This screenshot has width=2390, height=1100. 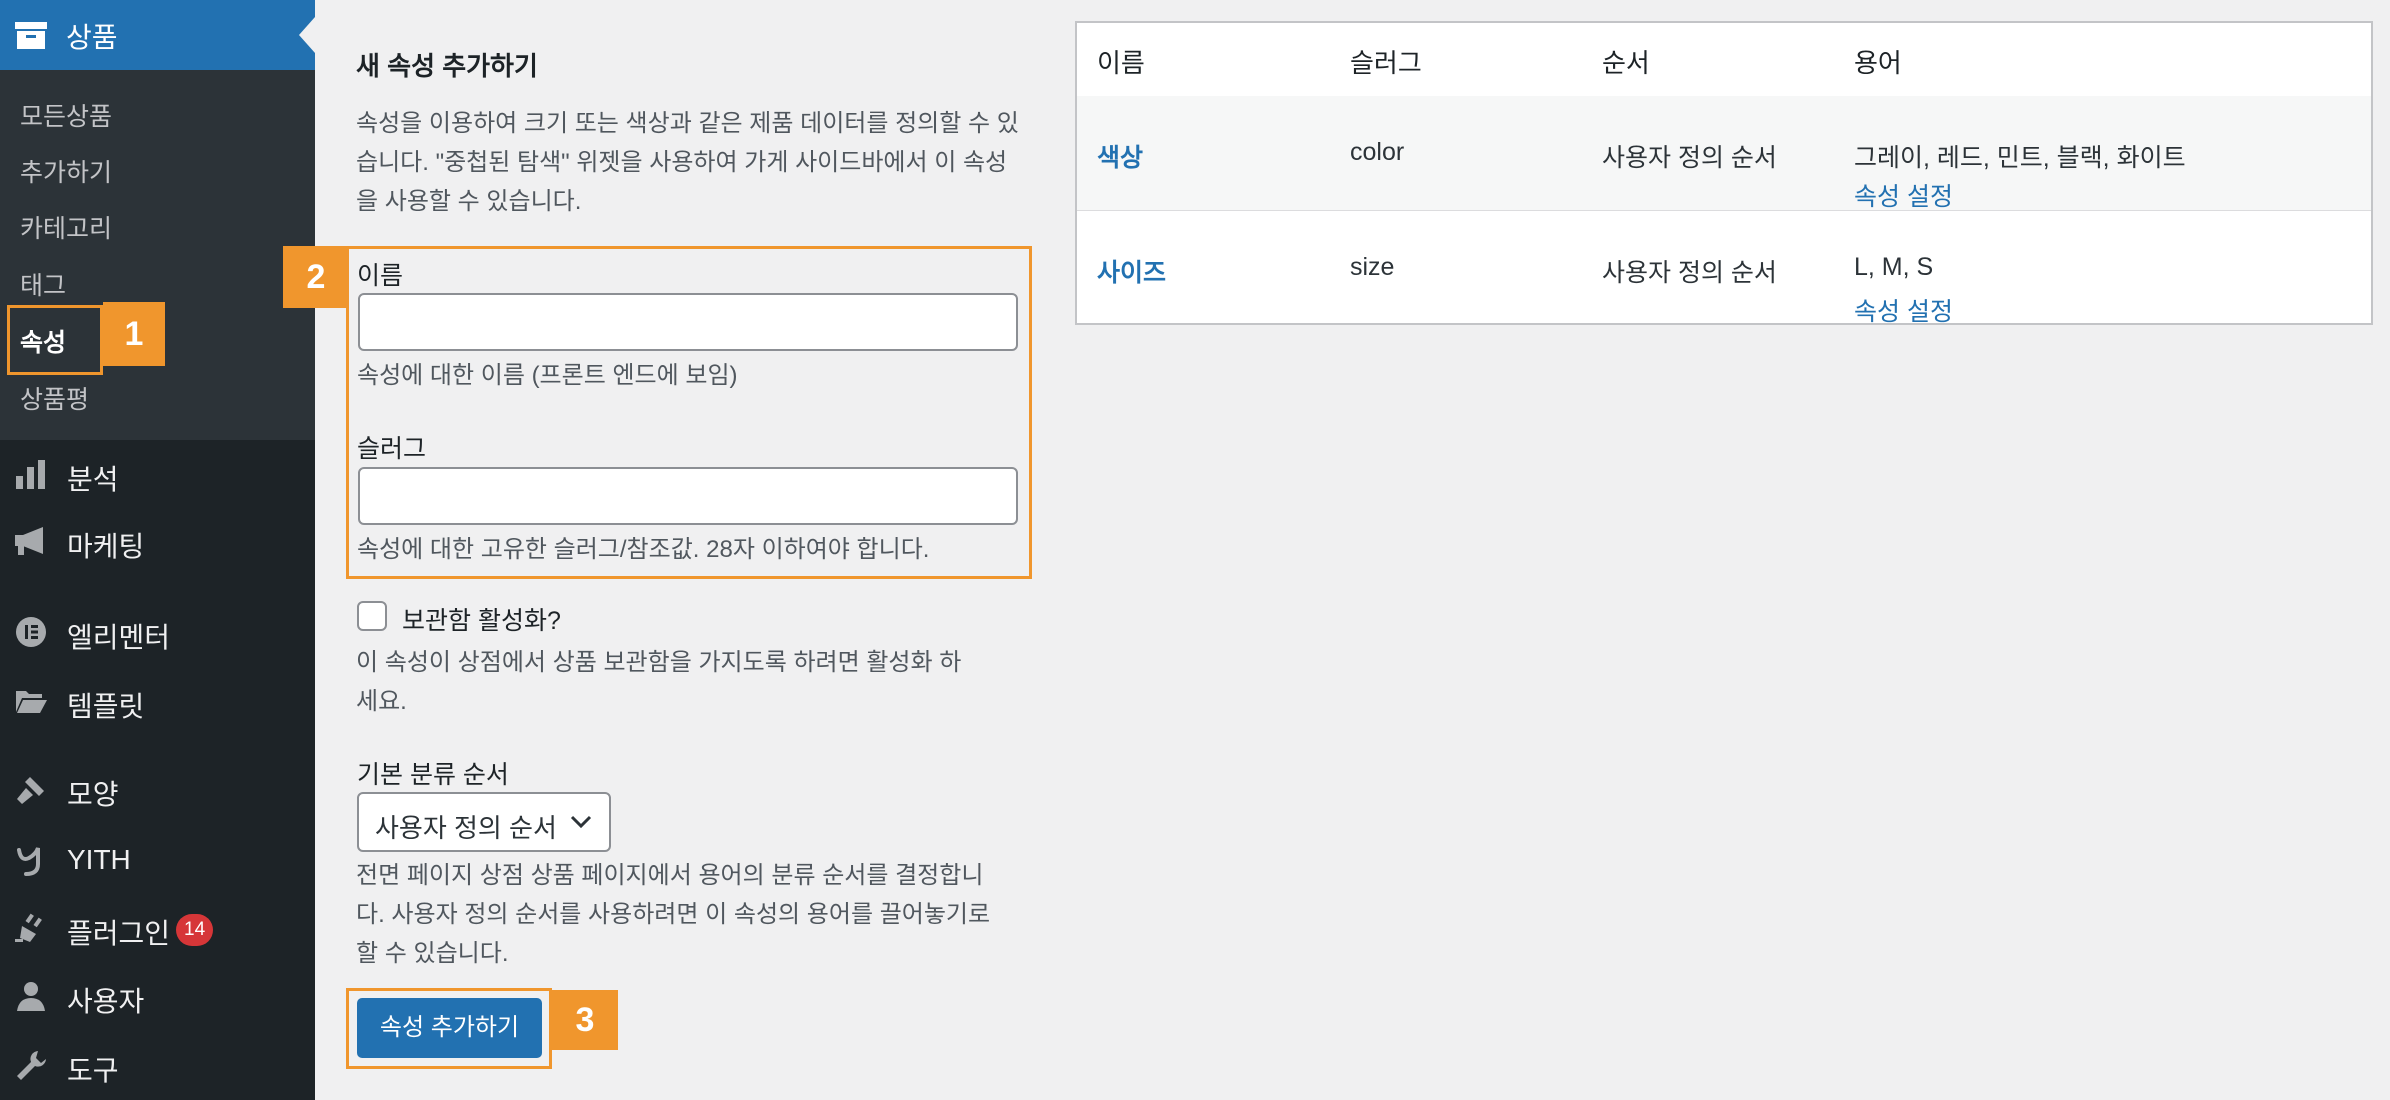 I want to click on sidebar-item-elementor: 엘리멘터, so click(x=157, y=632).